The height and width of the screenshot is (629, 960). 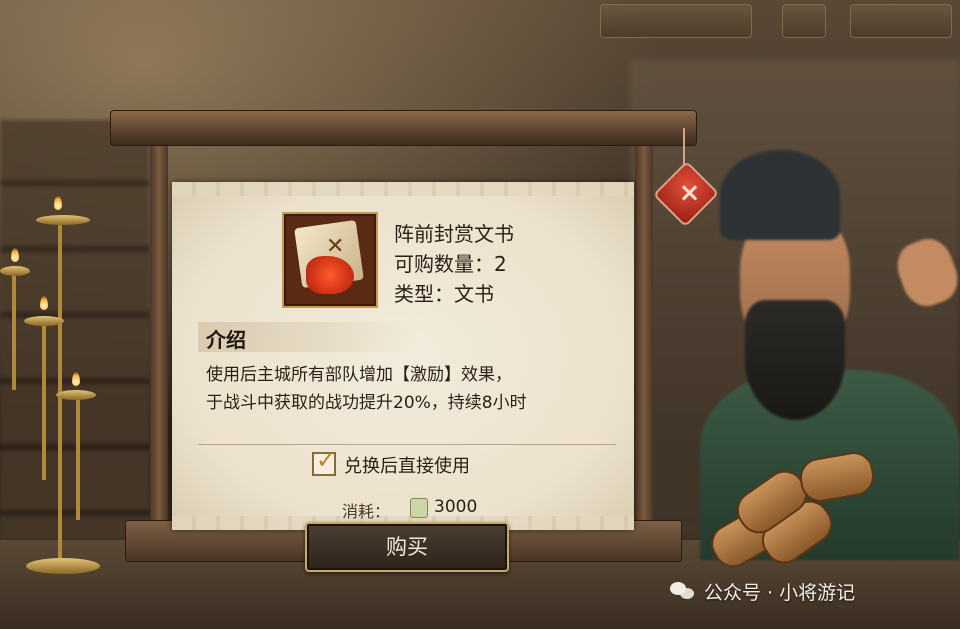 What do you see at coordinates (407, 444) in the screenshot?
I see `divider` at bounding box center [407, 444].